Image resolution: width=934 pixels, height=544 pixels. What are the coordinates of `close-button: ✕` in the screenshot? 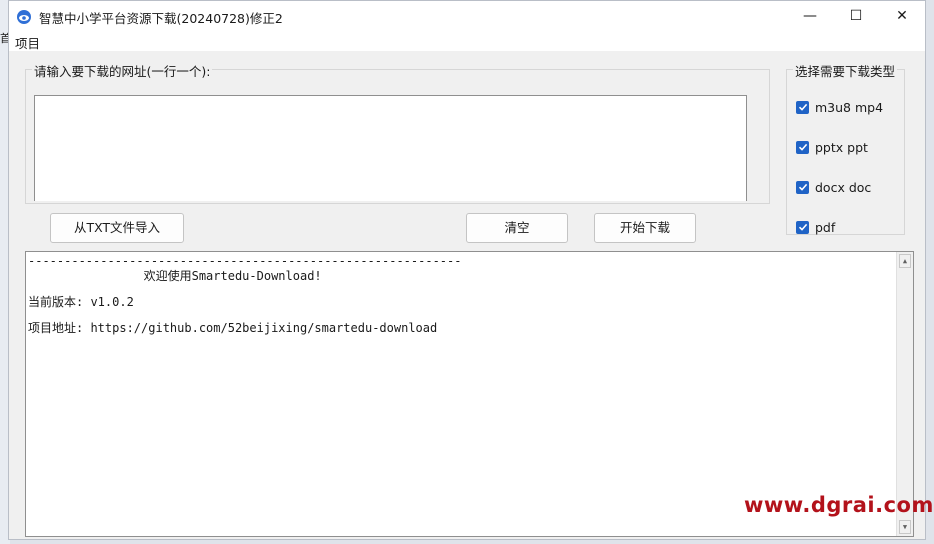 It's located at (902, 16).